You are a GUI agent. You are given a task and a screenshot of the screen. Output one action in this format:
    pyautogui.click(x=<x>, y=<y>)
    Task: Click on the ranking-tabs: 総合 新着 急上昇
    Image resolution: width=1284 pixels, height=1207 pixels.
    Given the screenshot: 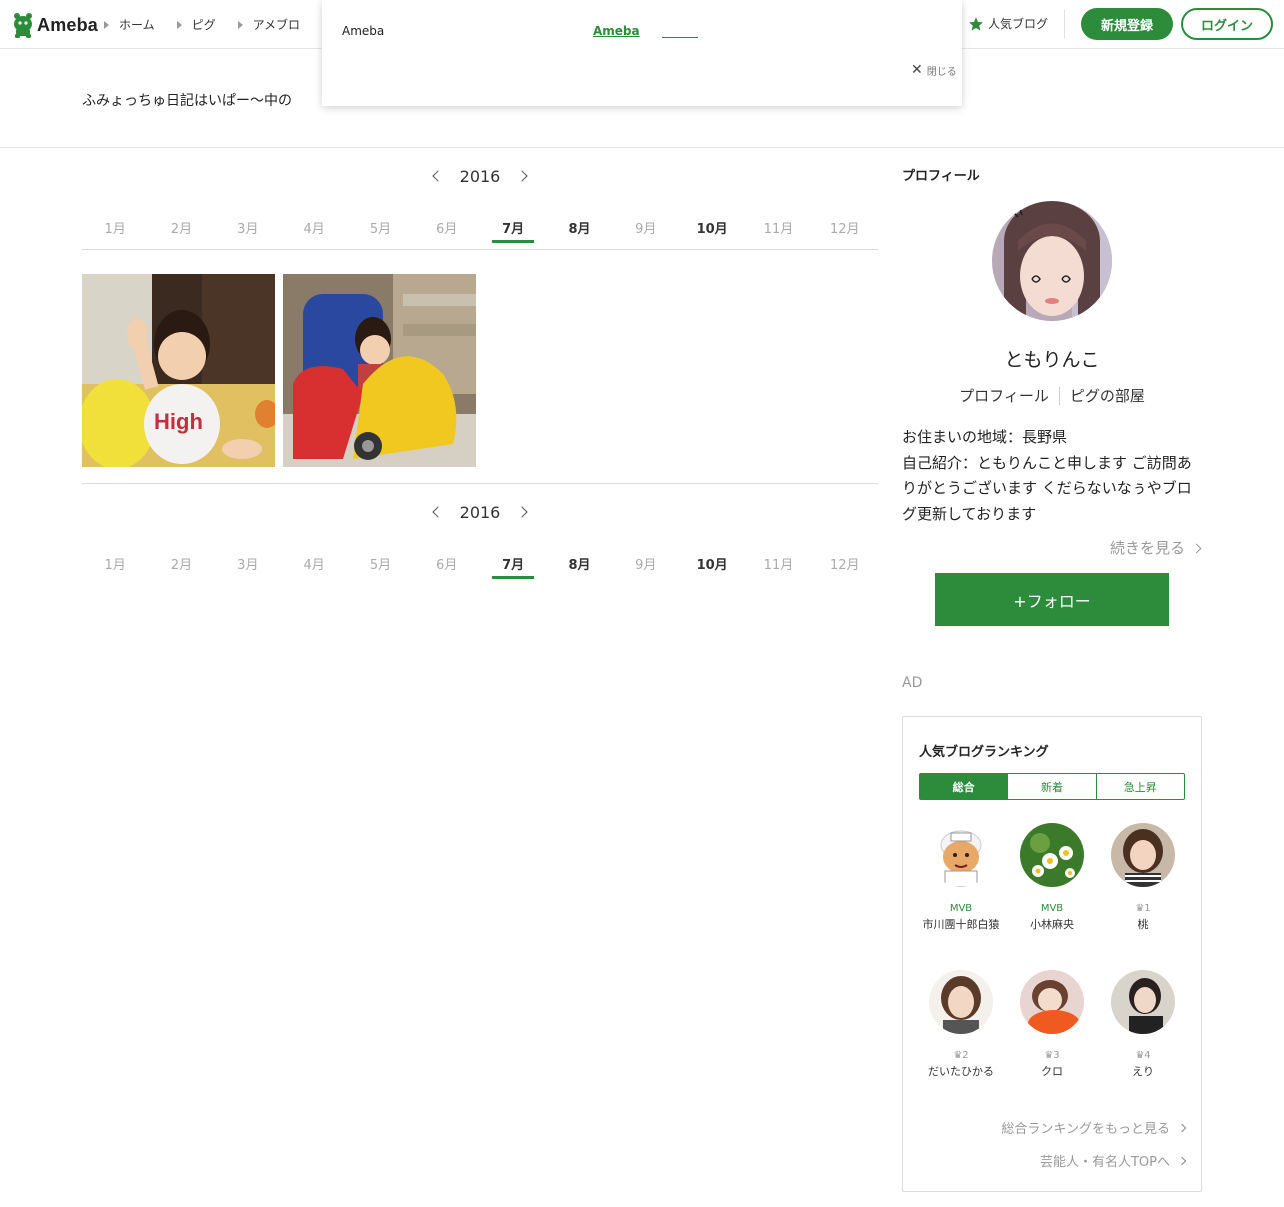 What is the action you would take?
    pyautogui.click(x=1052, y=786)
    